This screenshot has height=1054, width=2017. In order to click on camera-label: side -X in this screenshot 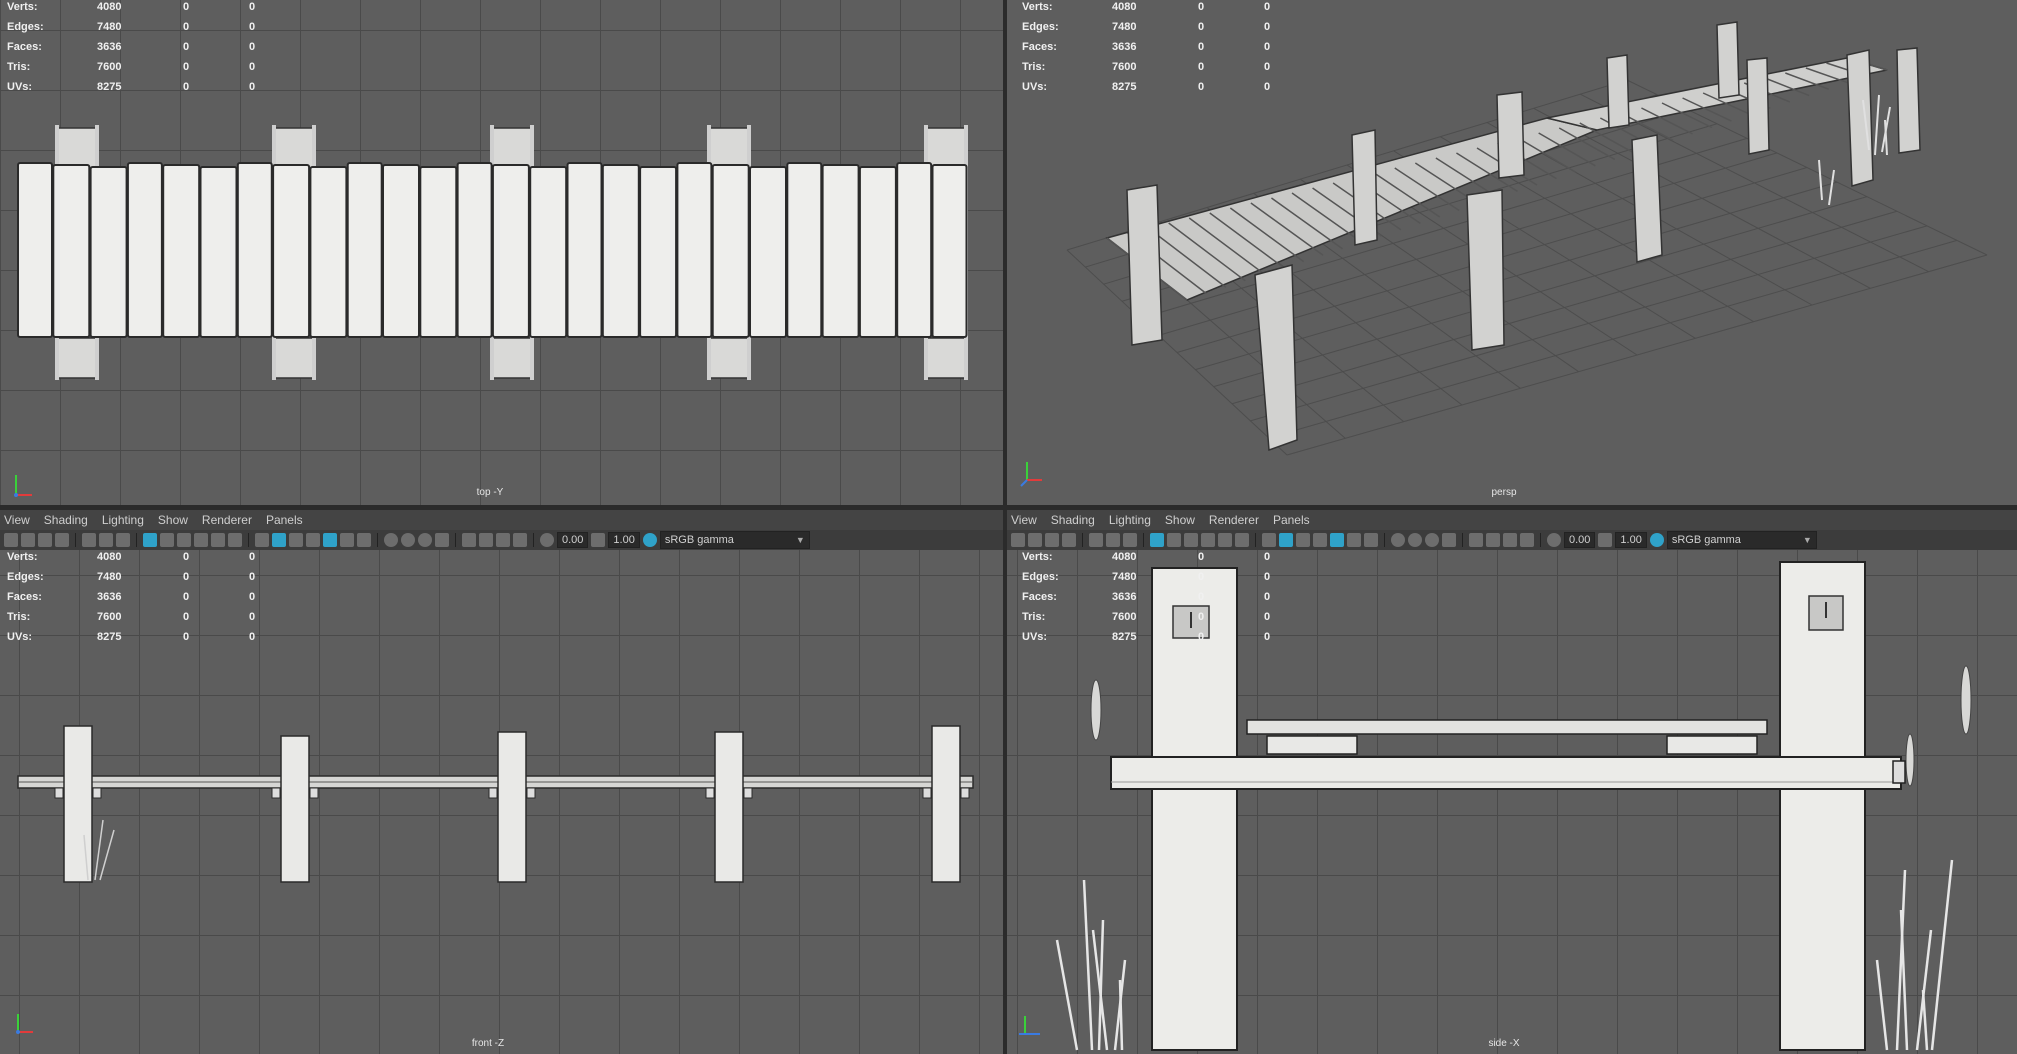, I will do `click(1504, 1043)`.